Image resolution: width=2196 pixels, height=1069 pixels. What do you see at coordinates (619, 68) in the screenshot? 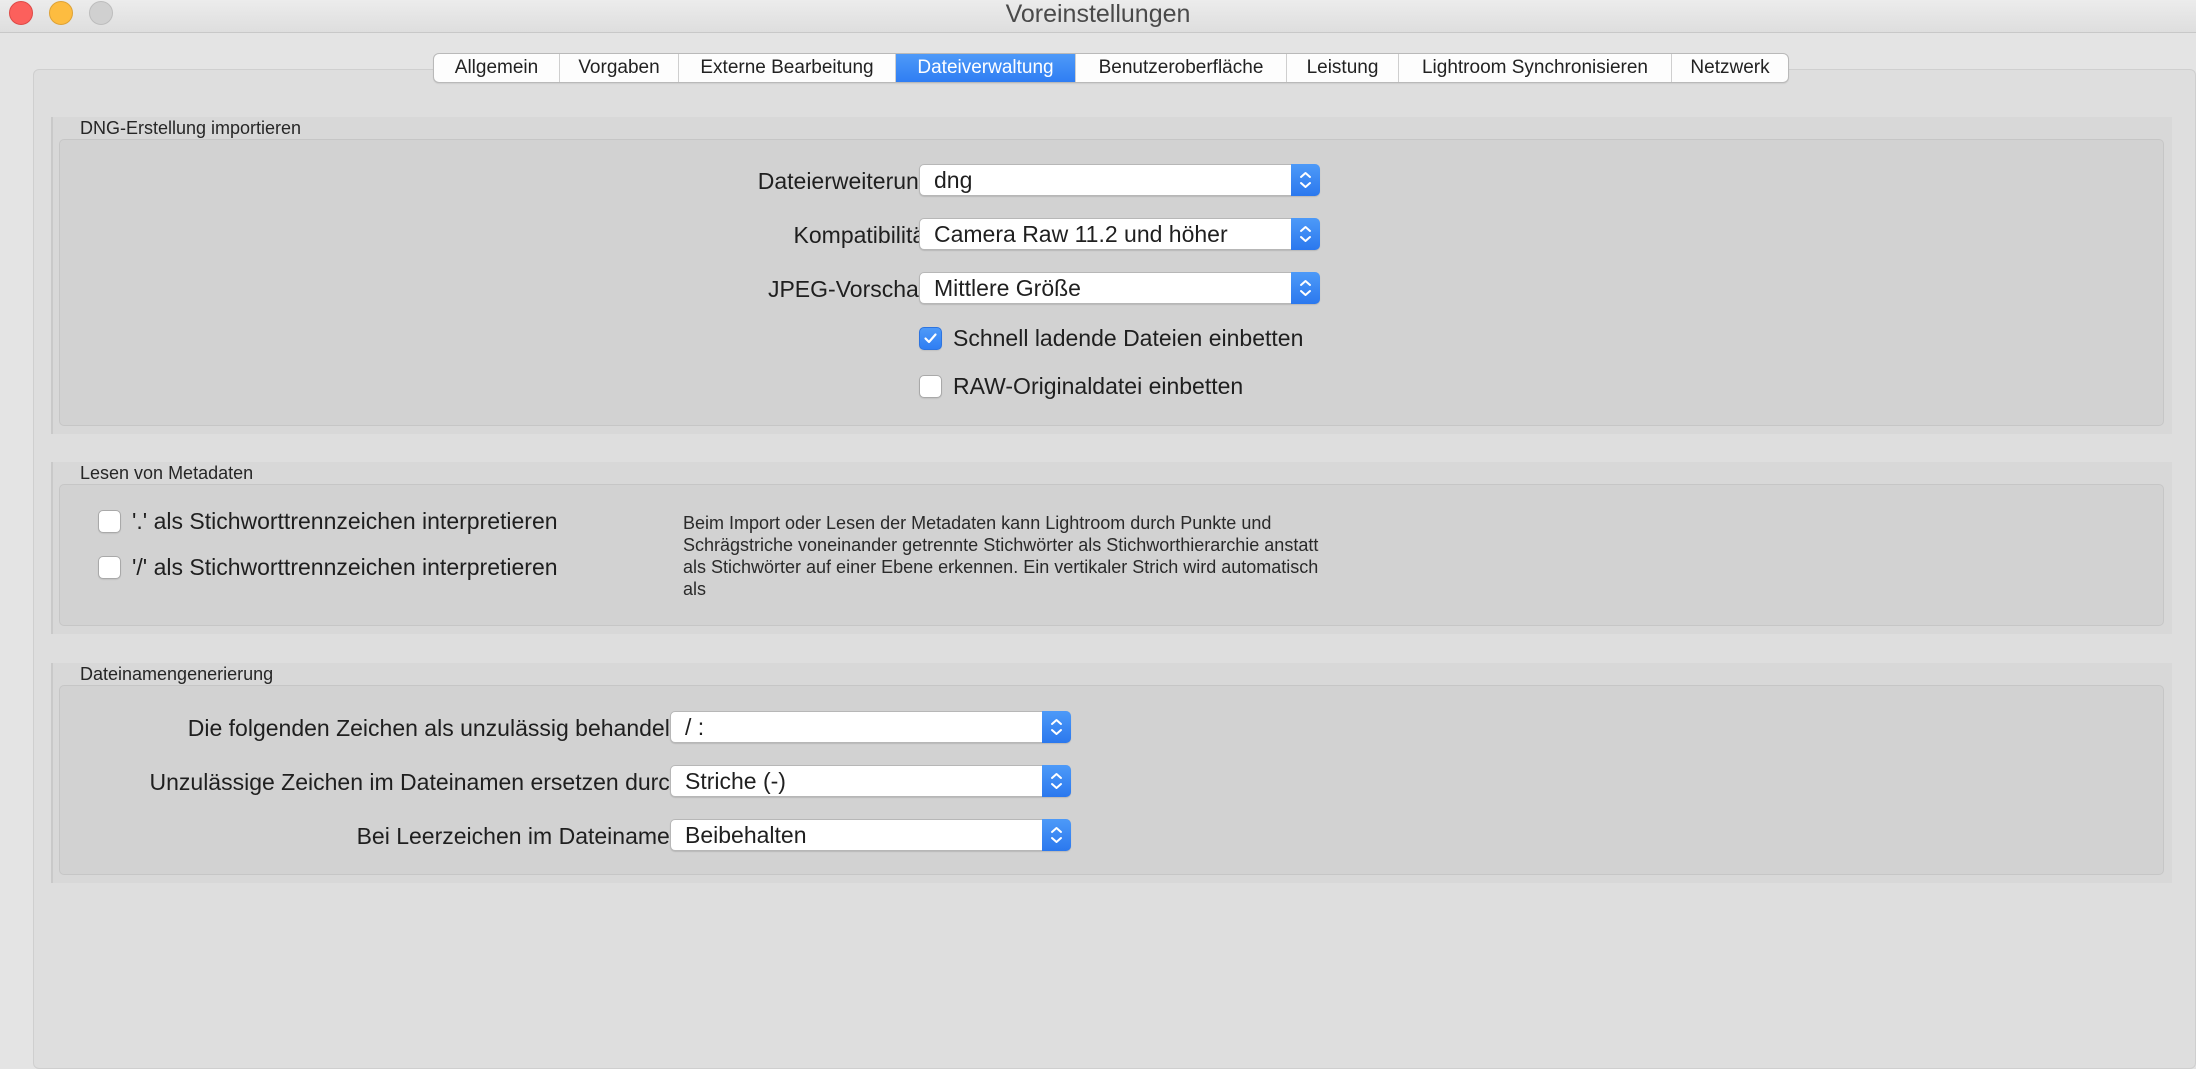
I see `tab-vorgaben: Vorgaben` at bounding box center [619, 68].